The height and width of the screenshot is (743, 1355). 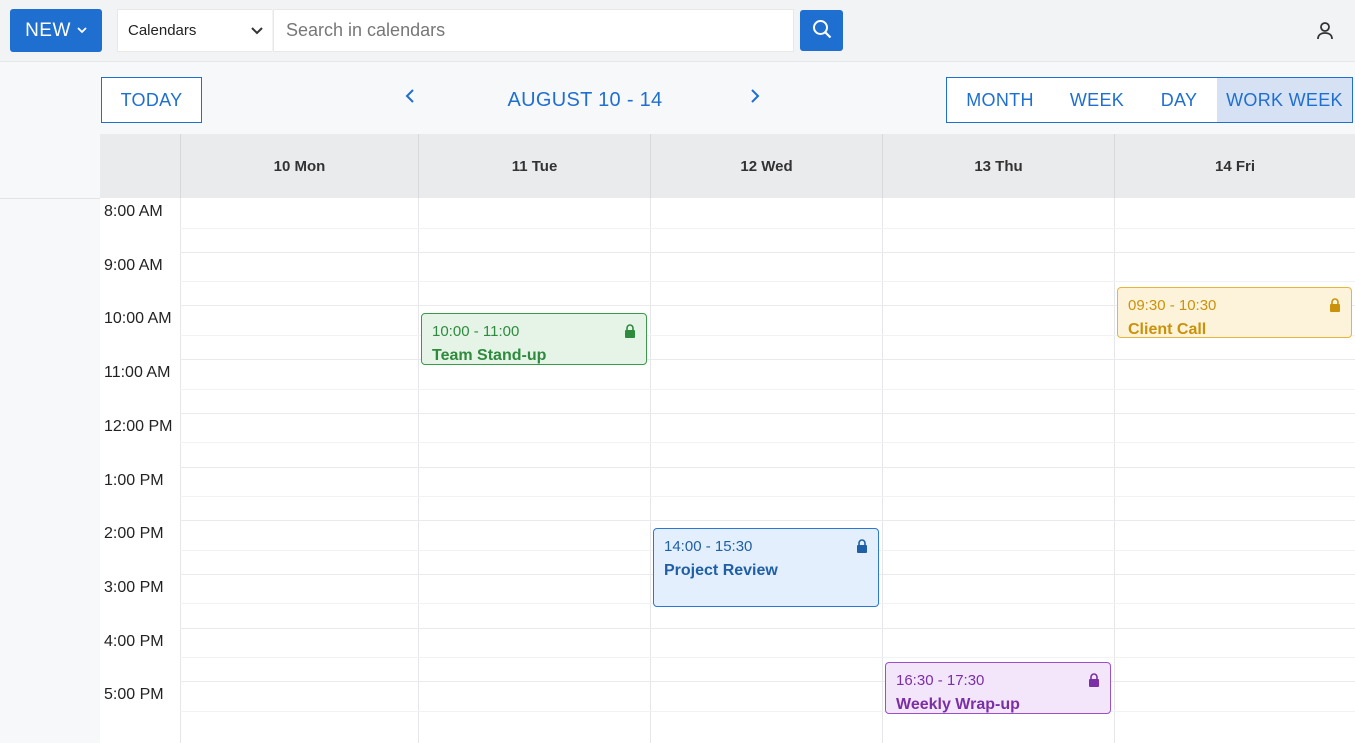 What do you see at coordinates (140, 470) in the screenshot?
I see `time-column` at bounding box center [140, 470].